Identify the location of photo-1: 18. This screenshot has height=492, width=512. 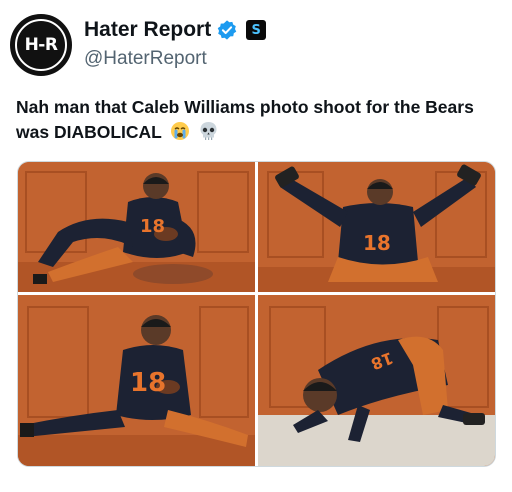
(136, 227).